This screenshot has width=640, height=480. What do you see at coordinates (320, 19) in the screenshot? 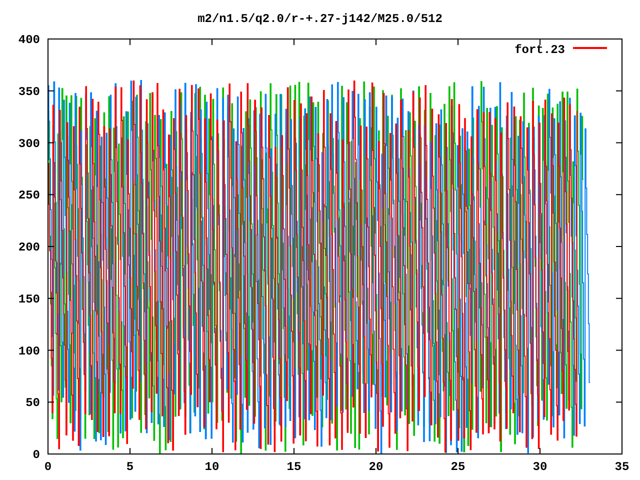
I see `chart-title: m2/n1.5/q2.0/r-+.27-j142/M25.0/512` at bounding box center [320, 19].